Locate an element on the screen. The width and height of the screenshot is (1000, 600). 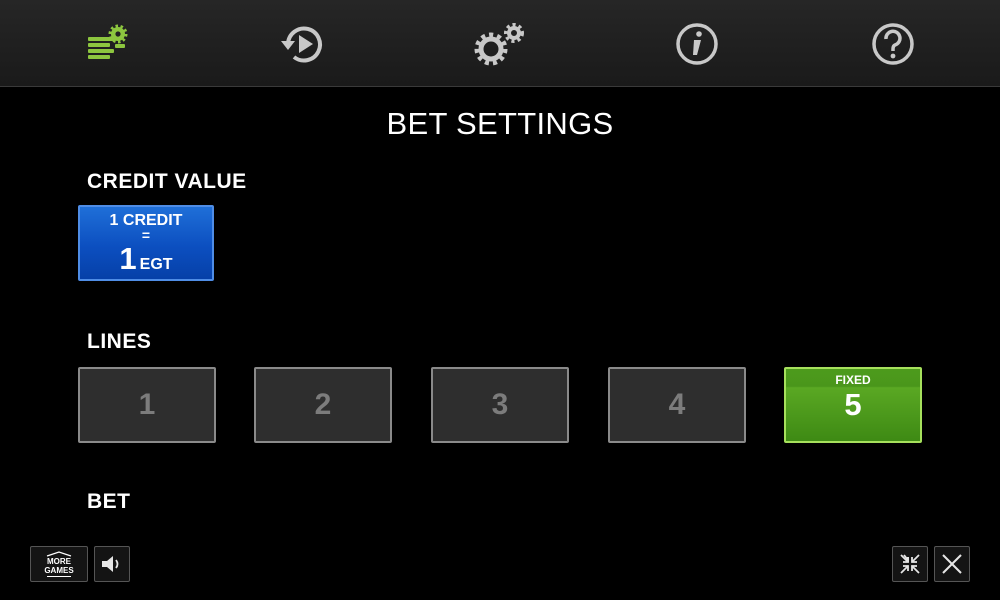
line-option-button: 2 is located at coordinates (323, 405).